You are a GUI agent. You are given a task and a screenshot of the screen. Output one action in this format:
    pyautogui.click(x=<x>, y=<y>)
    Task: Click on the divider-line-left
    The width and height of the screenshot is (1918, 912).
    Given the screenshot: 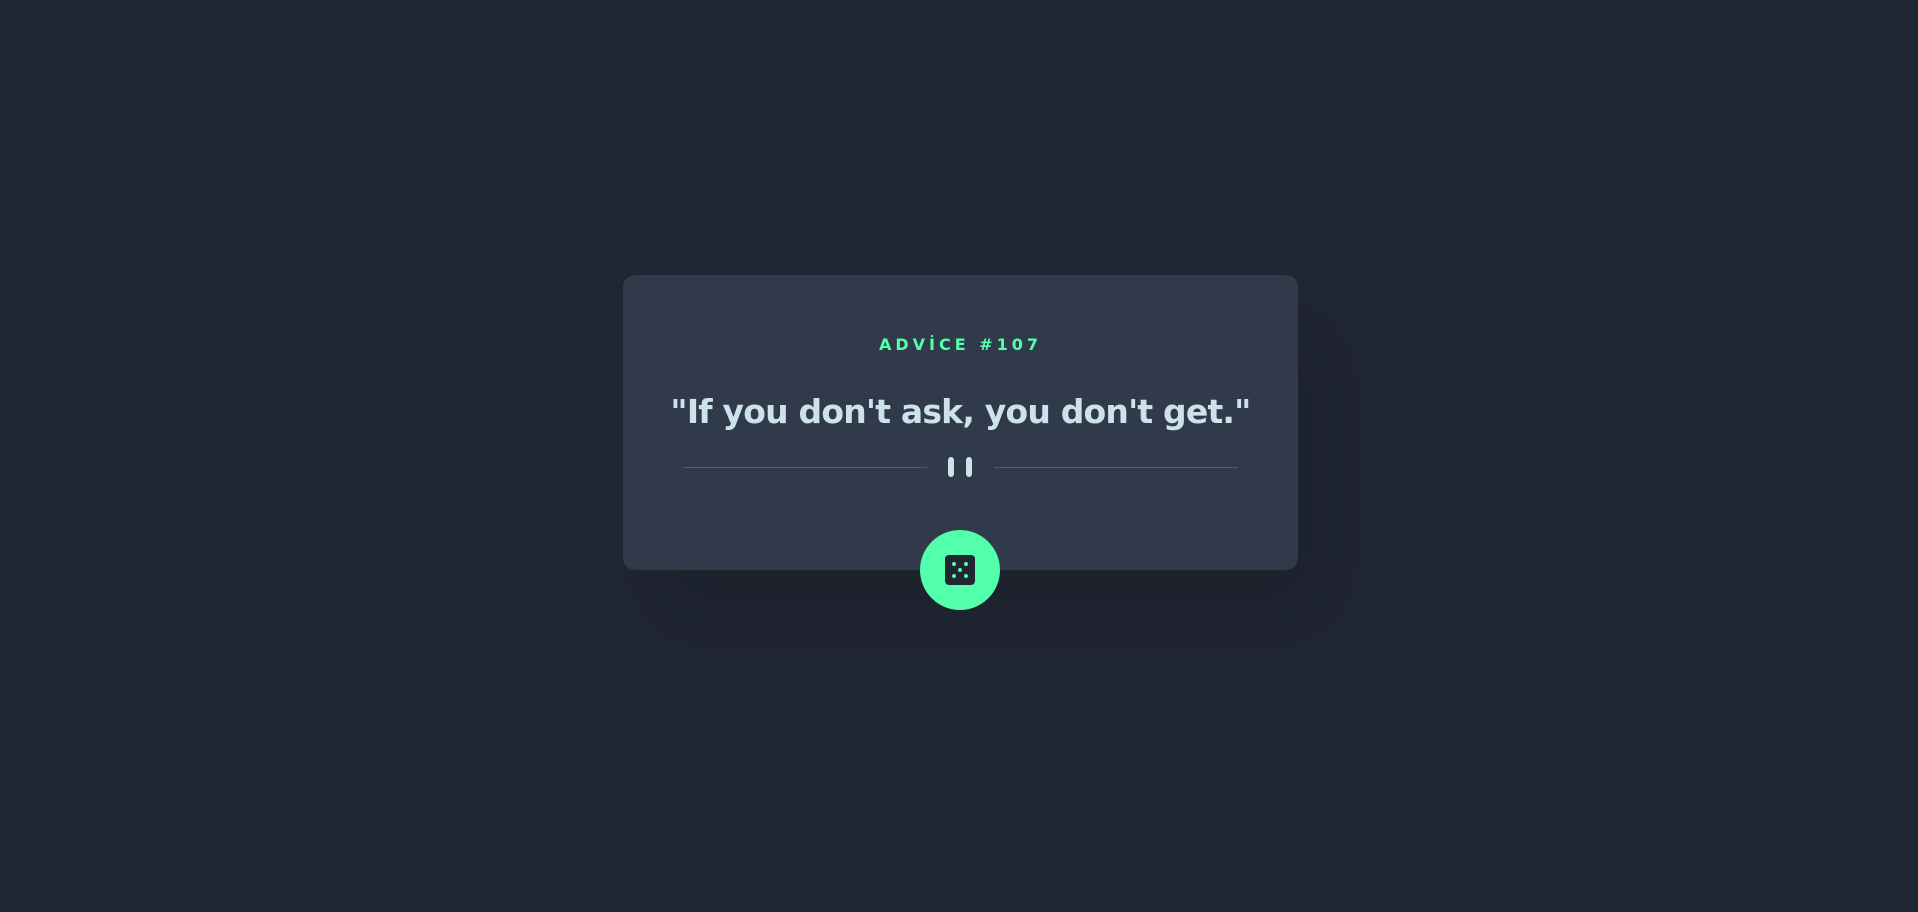 What is the action you would take?
    pyautogui.click(x=805, y=467)
    